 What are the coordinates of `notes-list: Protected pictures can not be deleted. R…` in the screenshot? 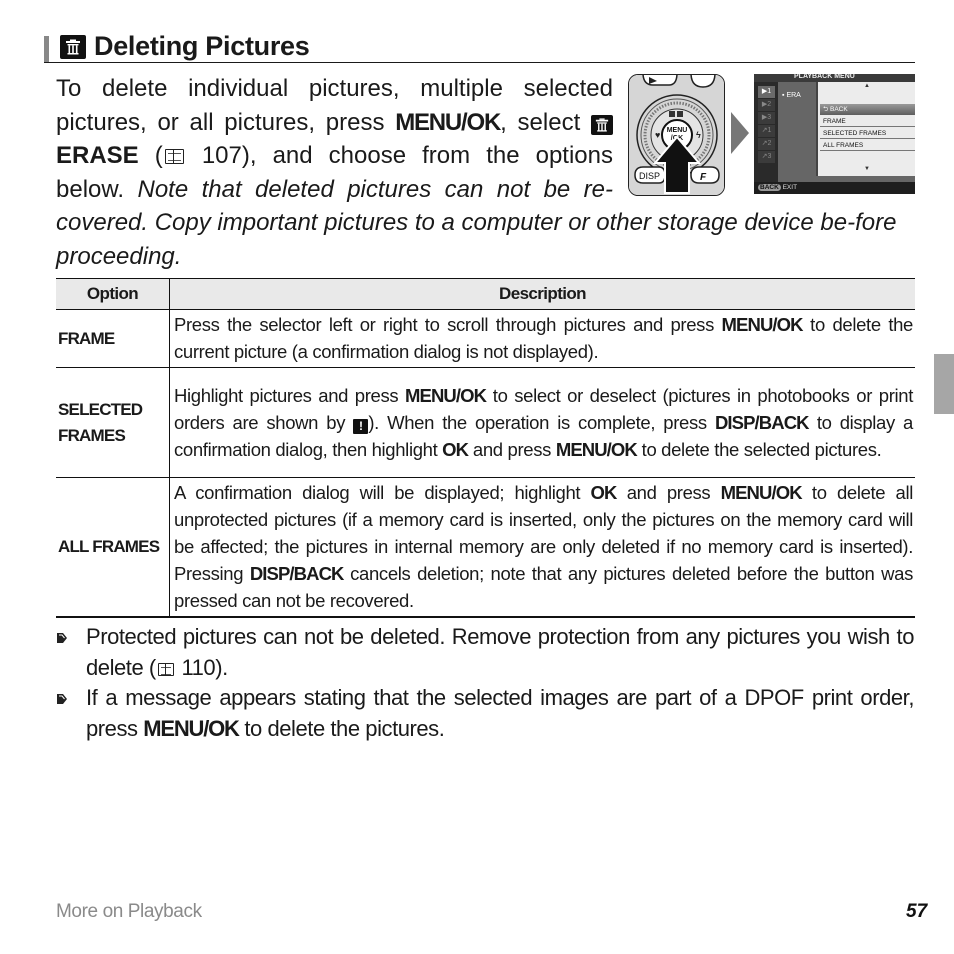 It's located at (485, 683).